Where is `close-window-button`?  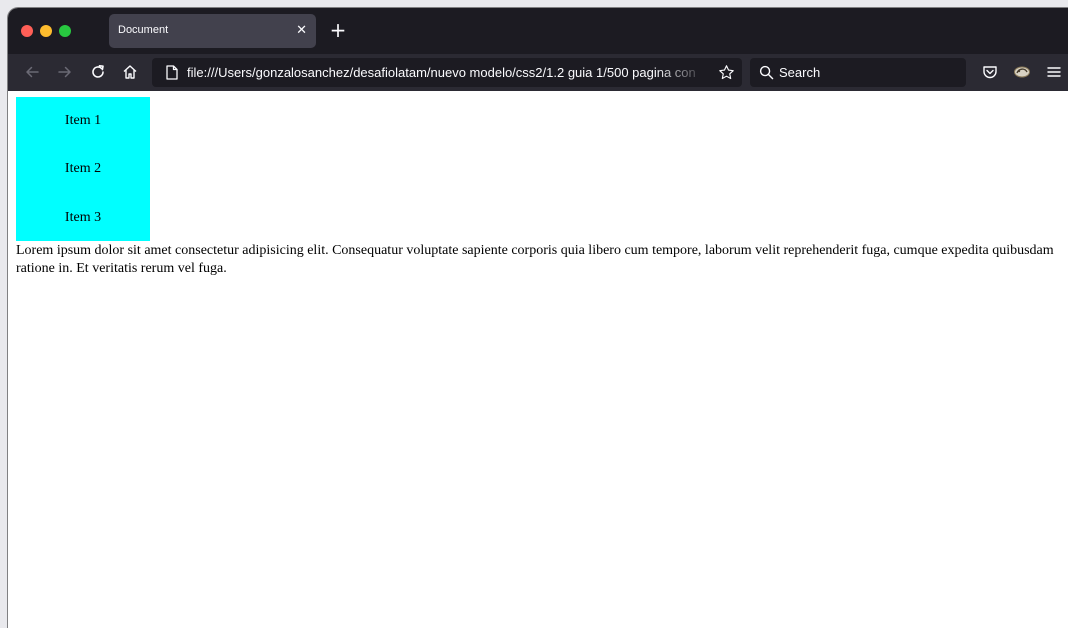
close-window-button is located at coordinates (27, 31).